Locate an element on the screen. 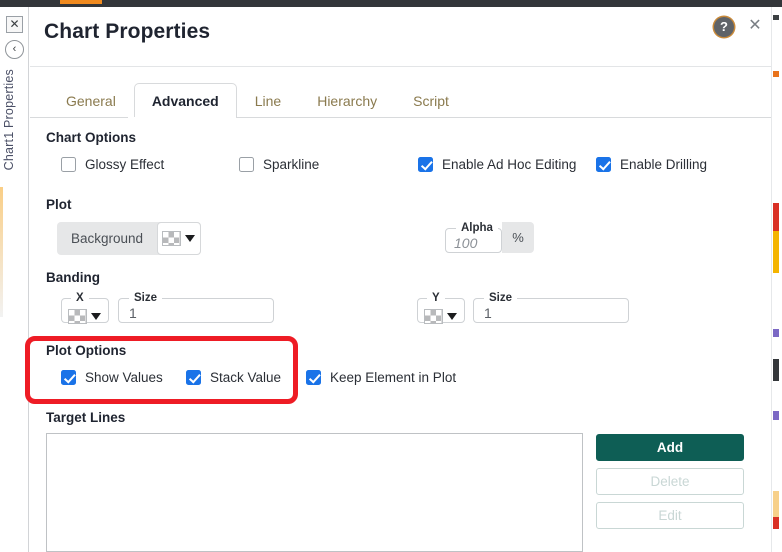  banding-x-color-picker is located at coordinates (85, 316).